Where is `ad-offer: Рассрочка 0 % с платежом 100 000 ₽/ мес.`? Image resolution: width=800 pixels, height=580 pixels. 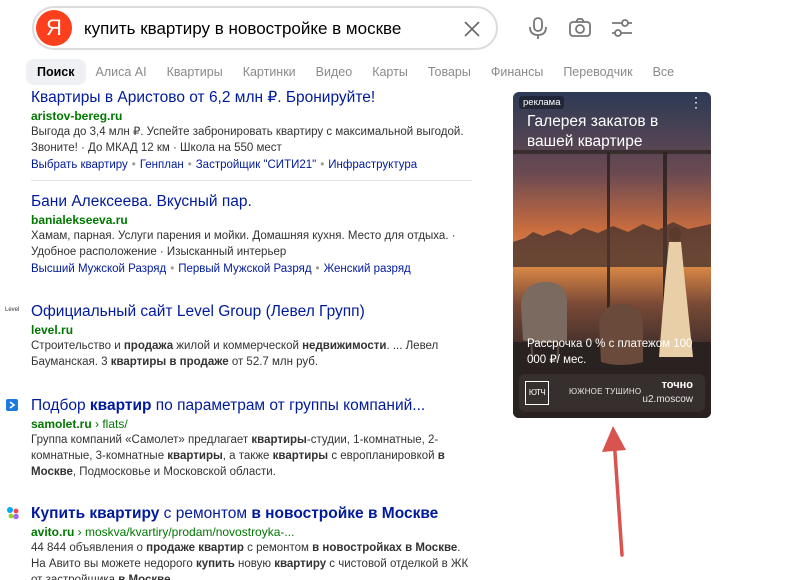 ad-offer: Рассрочка 0 % с платежом 100 000 ₽/ мес. is located at coordinates (610, 352).